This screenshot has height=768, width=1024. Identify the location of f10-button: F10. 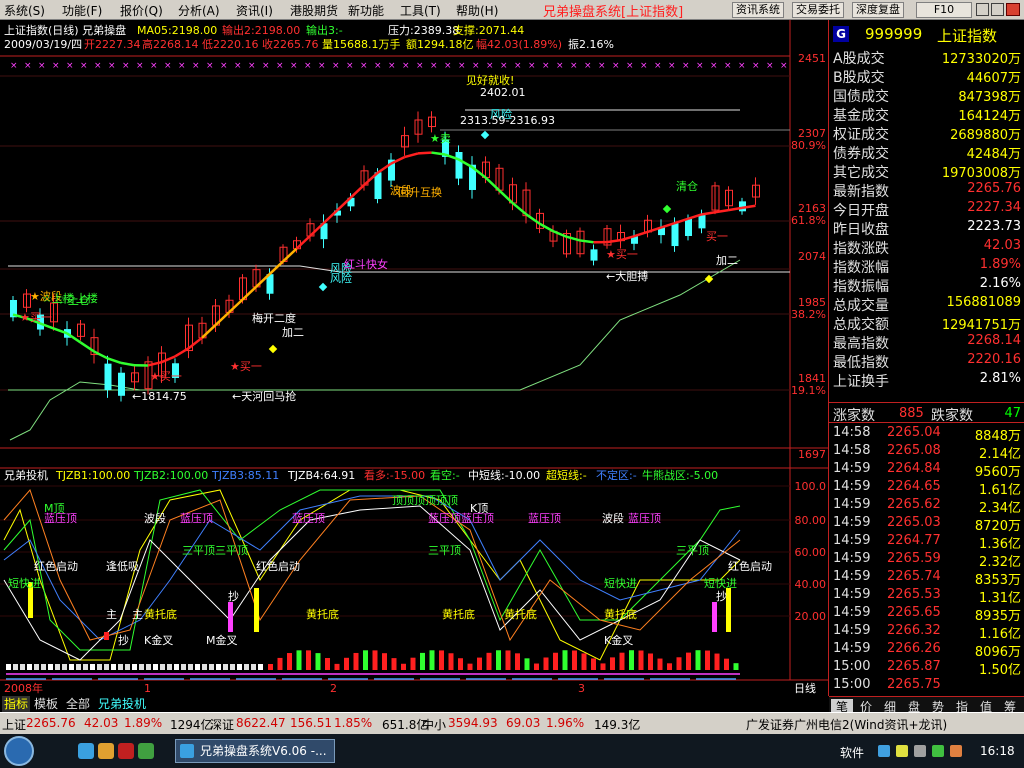
(944, 10).